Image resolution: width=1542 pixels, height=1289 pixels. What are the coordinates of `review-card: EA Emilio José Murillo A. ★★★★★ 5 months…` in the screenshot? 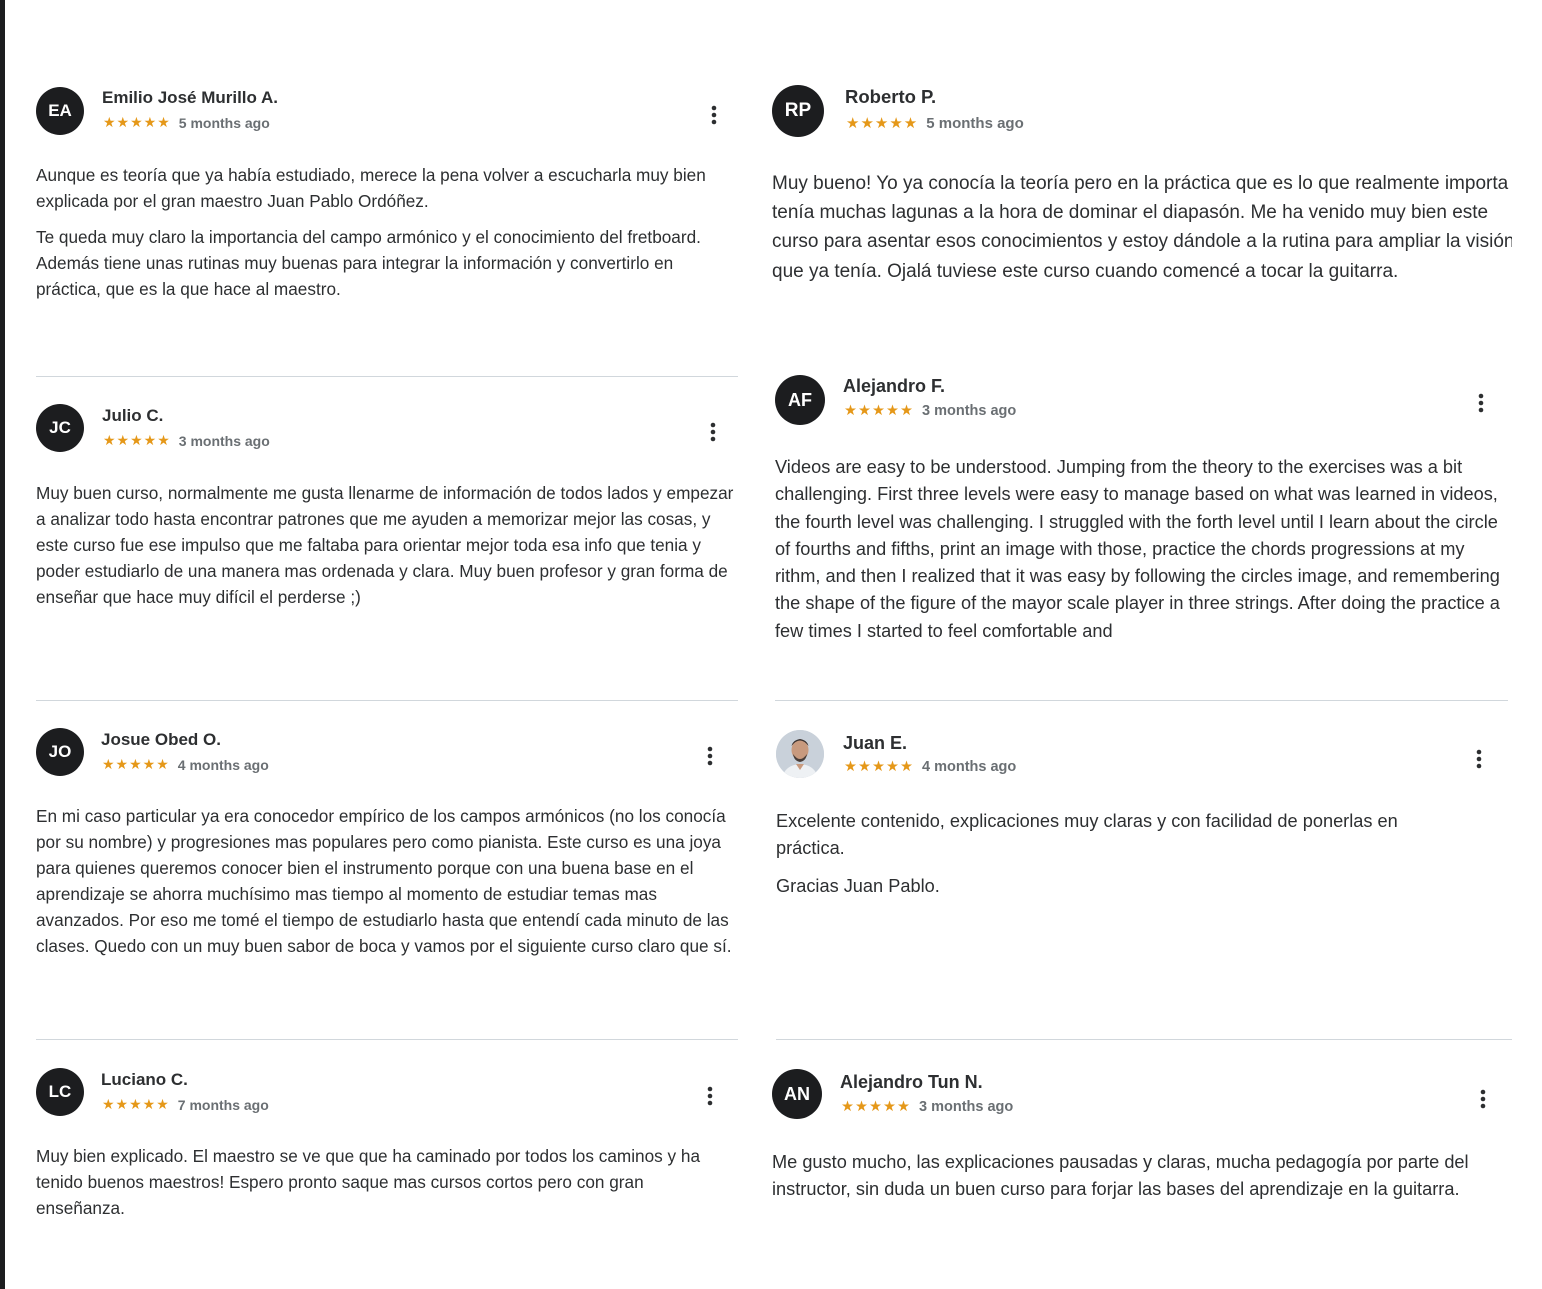 It's located at (387, 228).